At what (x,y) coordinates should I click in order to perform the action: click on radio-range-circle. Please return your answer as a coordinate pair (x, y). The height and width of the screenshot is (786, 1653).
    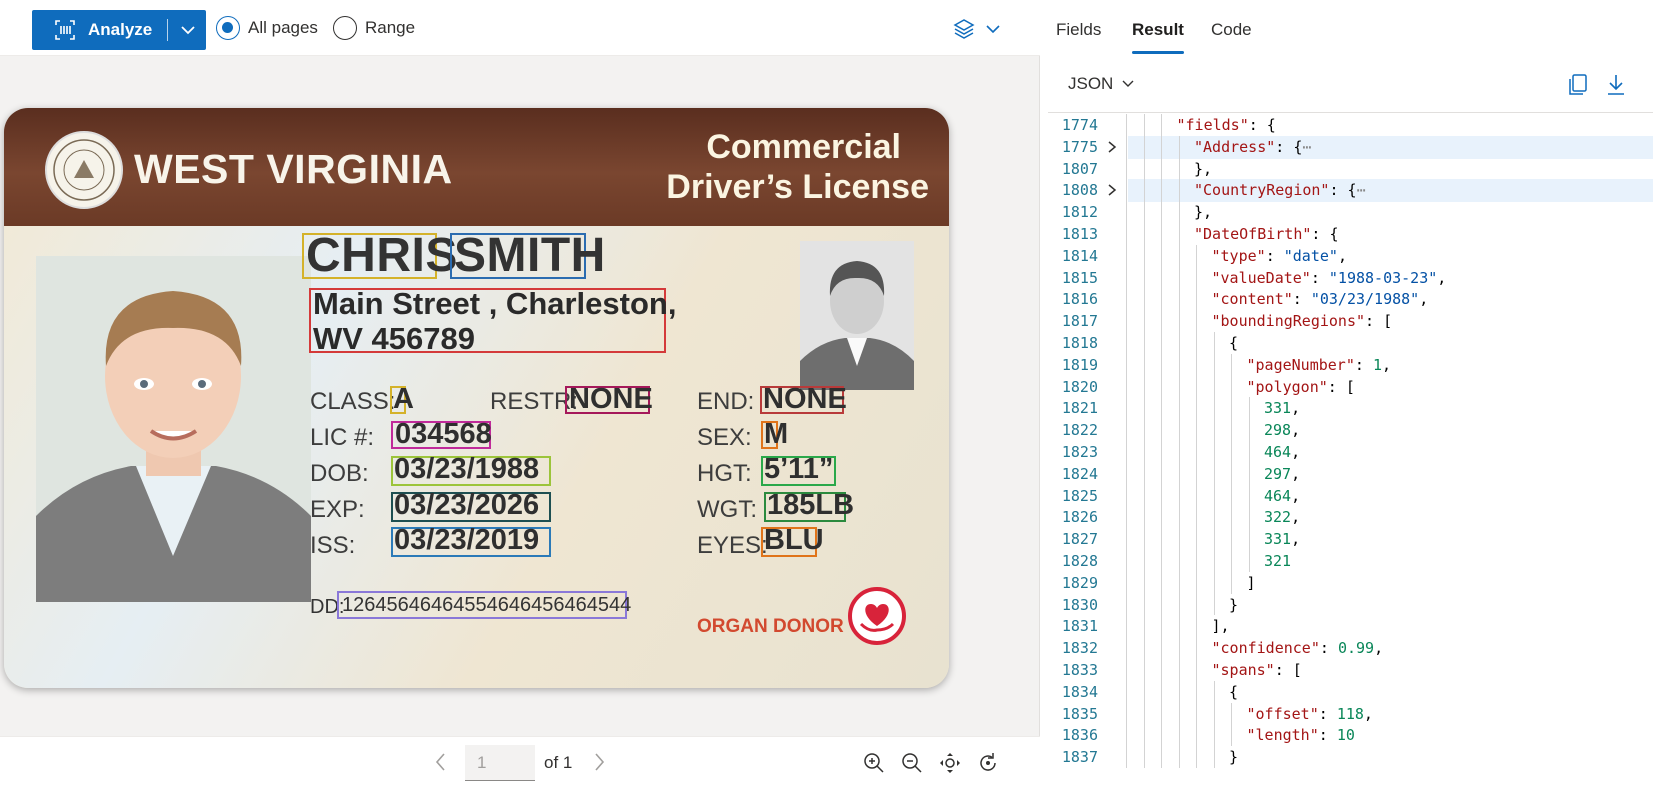
    Looking at the image, I should click on (345, 28).